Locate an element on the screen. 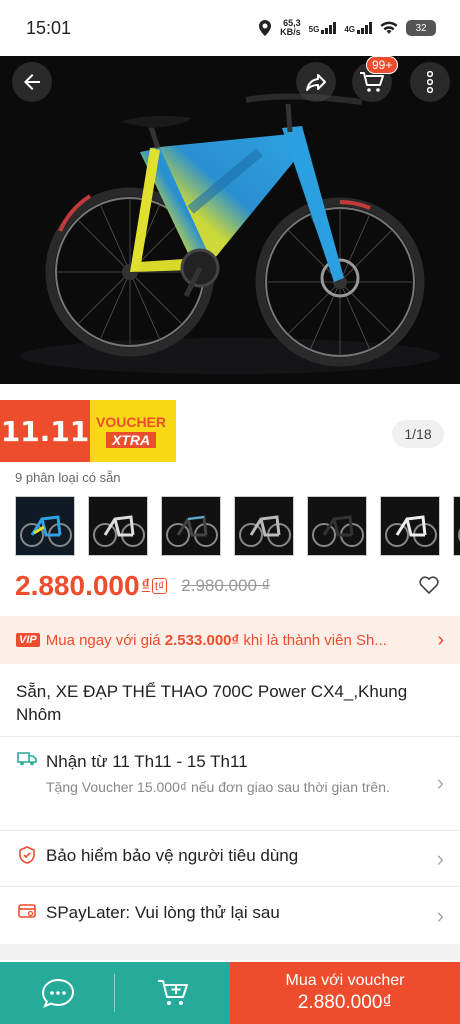 This screenshot has width=460, height=1024. spaylater-row: SPayLater: Vui lòng thử lại sau › is located at coordinates (230, 916).